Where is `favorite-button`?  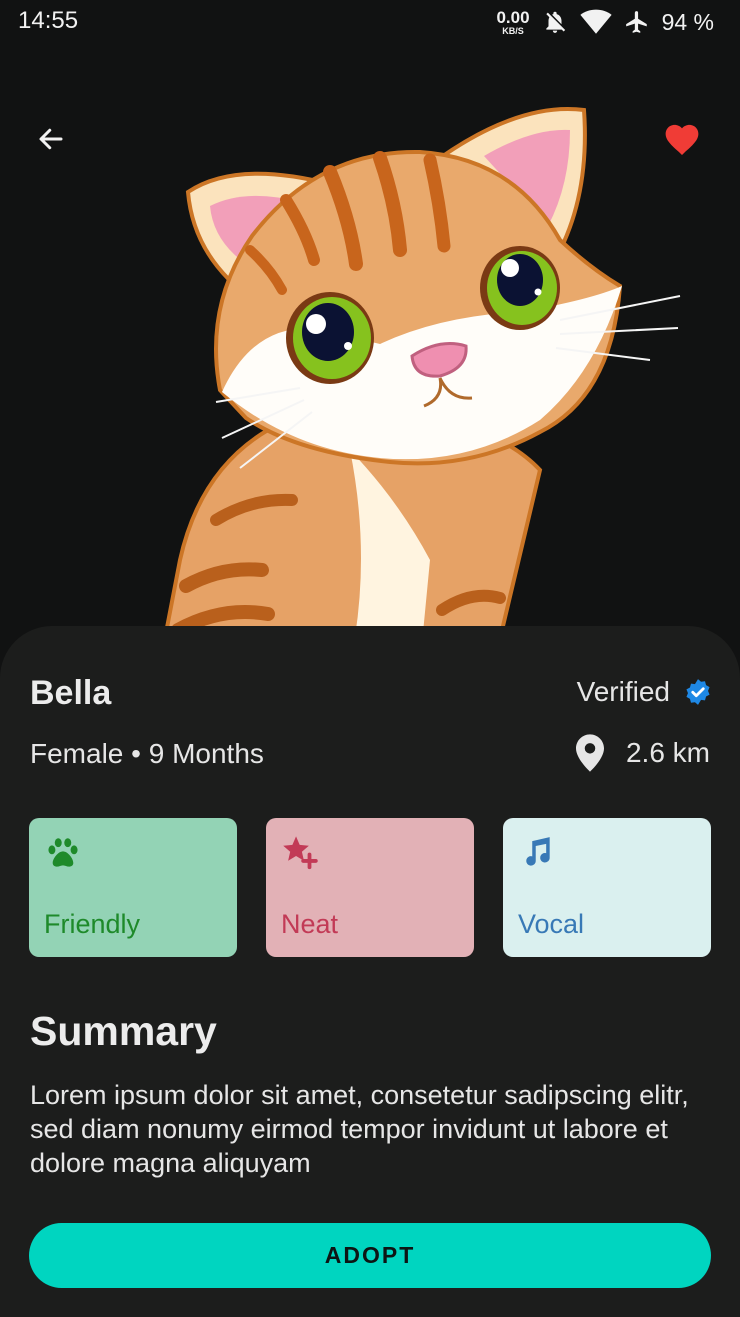
favorite-button is located at coordinates (682, 138).